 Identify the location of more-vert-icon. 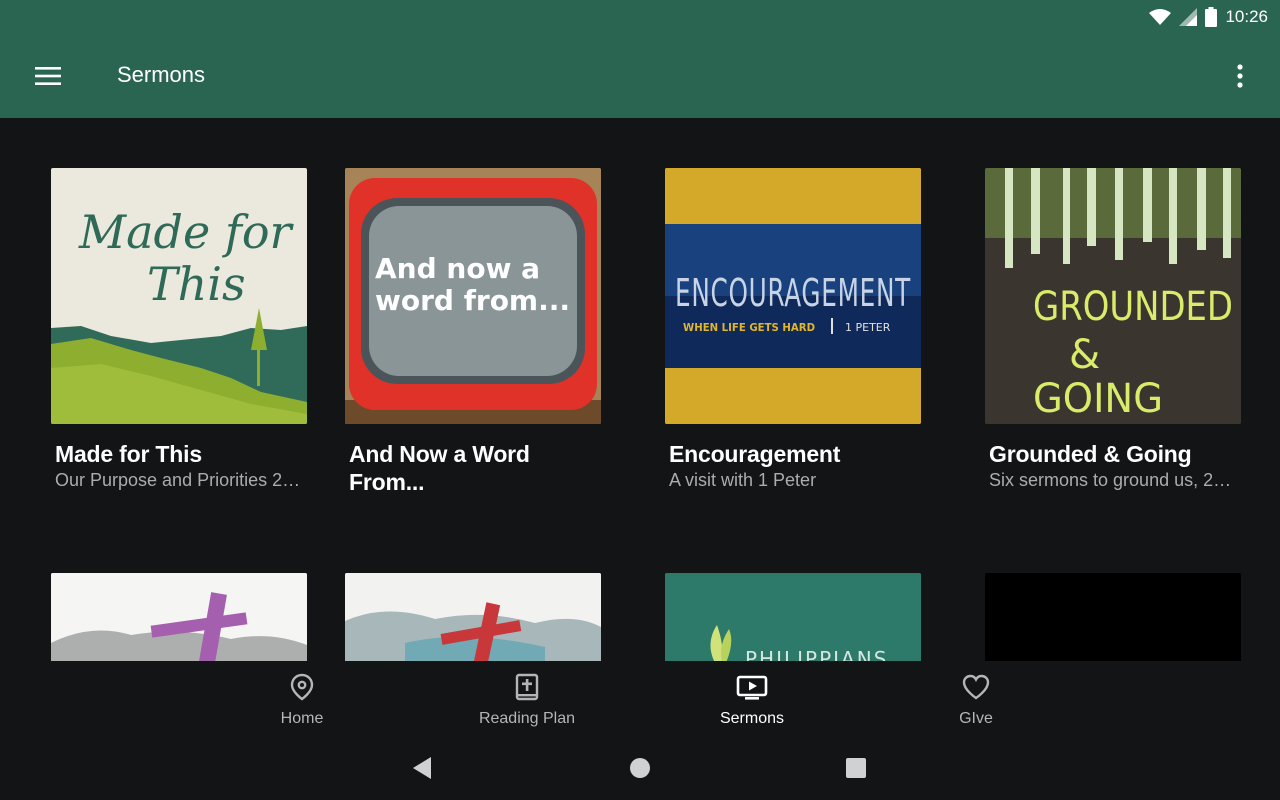
(1240, 76).